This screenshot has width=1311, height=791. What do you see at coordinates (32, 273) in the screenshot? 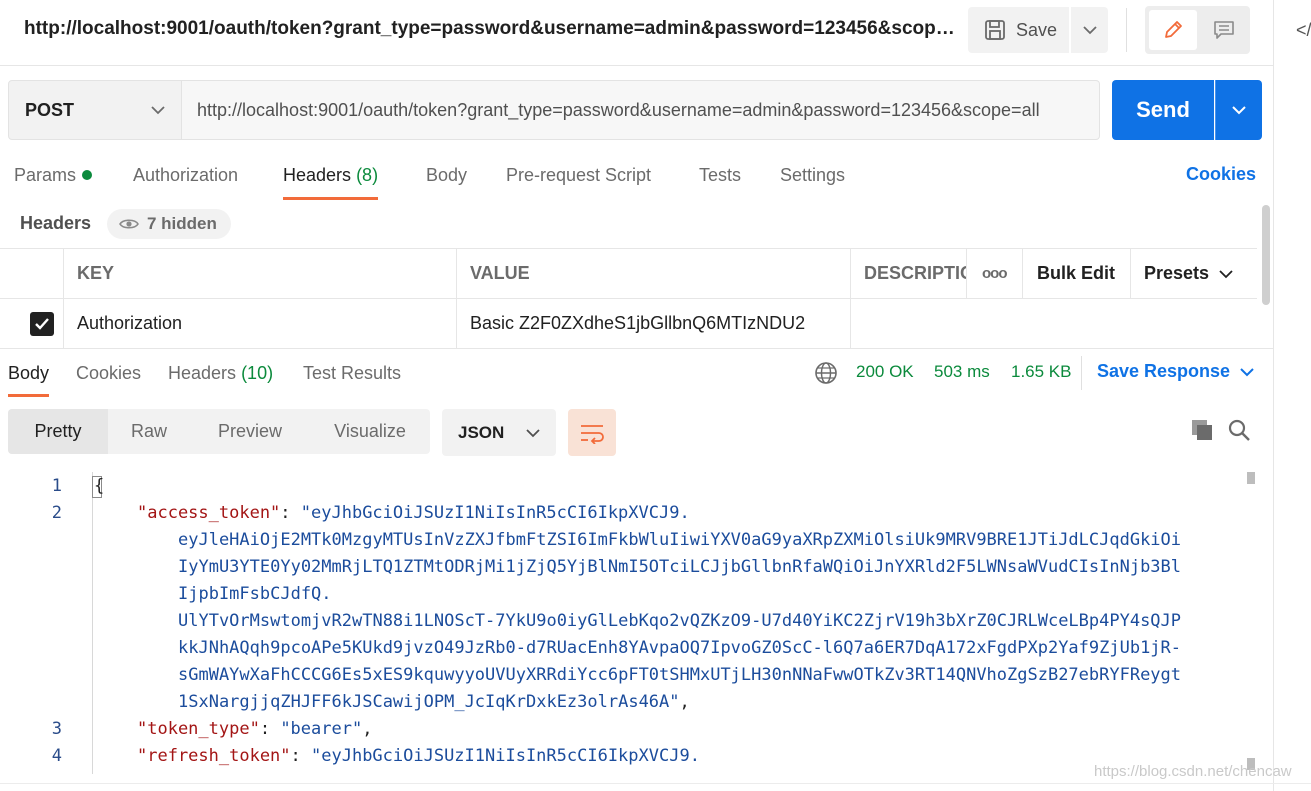
I see `checkbox-column-header` at bounding box center [32, 273].